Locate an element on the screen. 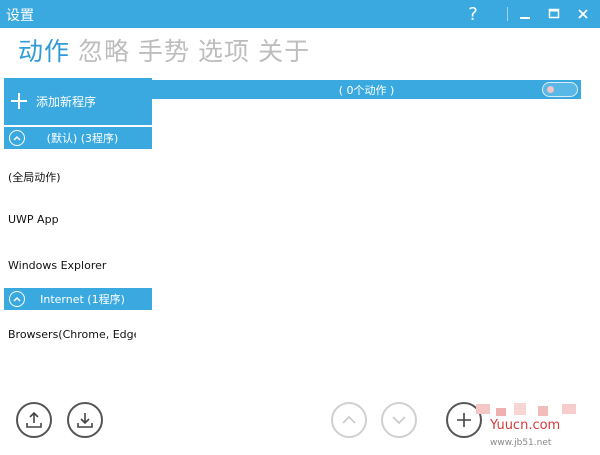 The image size is (600, 455). move-down-button is located at coordinates (399, 420).